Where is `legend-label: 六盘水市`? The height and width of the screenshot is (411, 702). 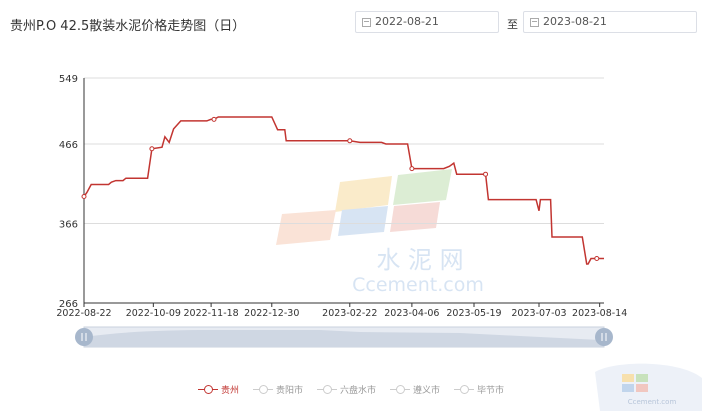 legend-label: 六盘水市 is located at coordinates (357, 391).